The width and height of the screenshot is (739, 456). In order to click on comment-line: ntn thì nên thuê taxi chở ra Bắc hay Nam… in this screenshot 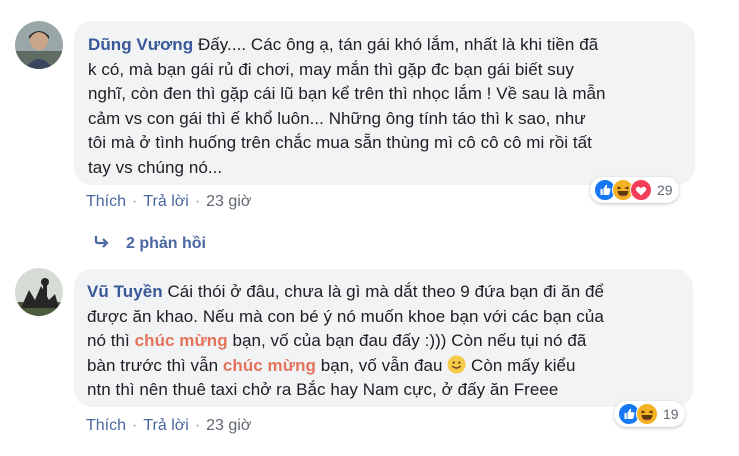, I will do `click(323, 389)`.